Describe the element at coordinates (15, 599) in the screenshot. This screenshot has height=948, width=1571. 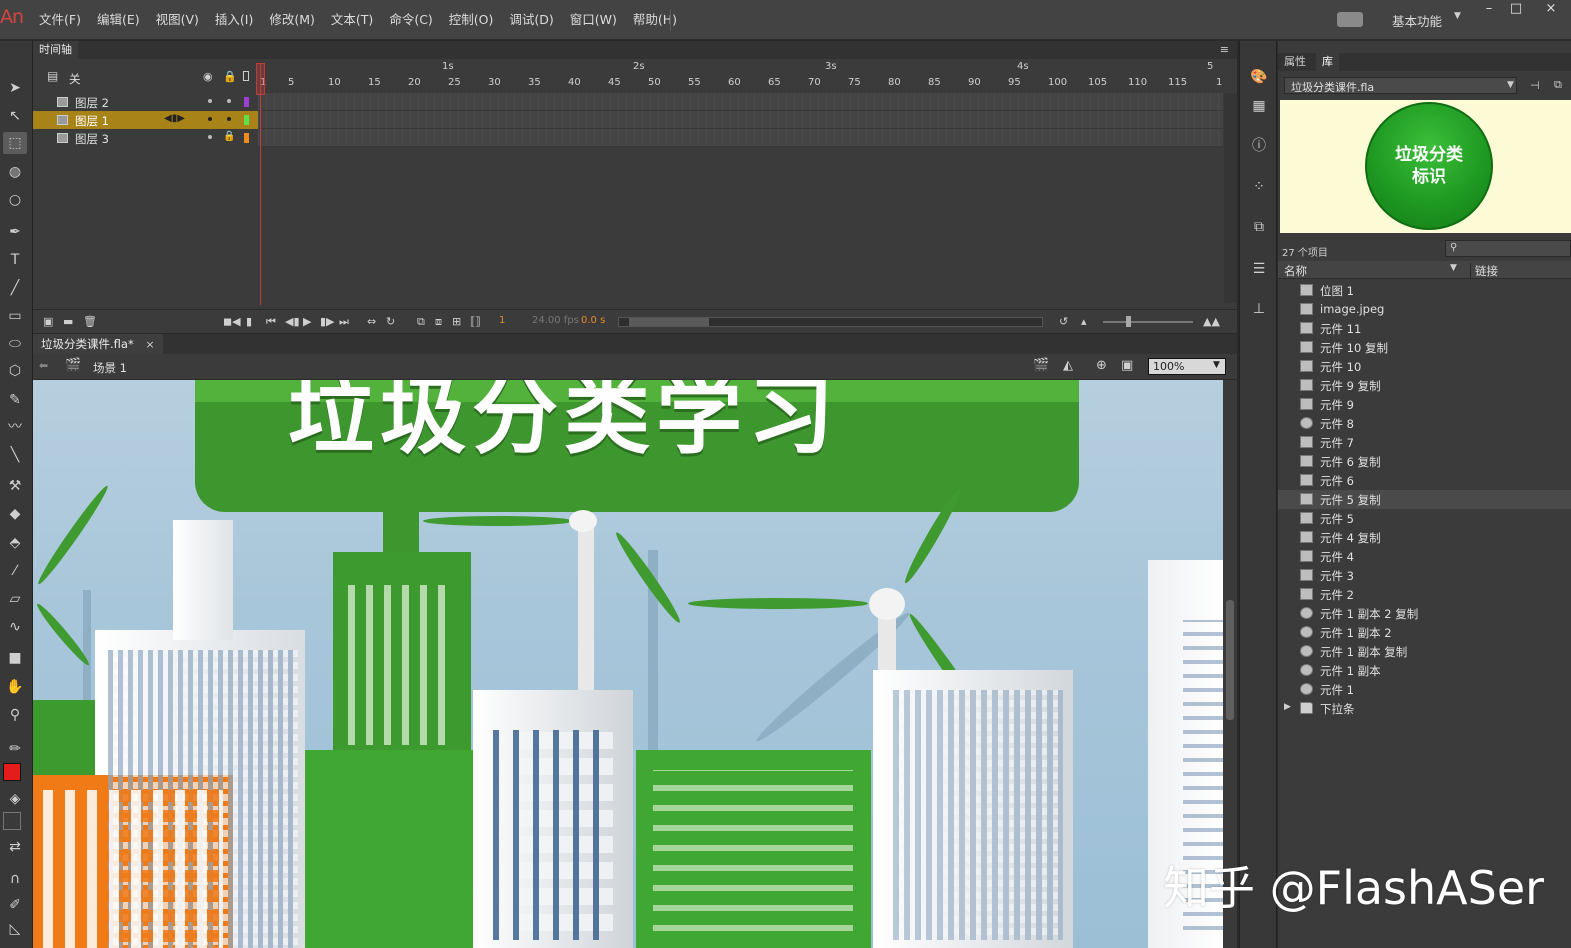
I see `eraser-tool-icon: ▱` at that location.